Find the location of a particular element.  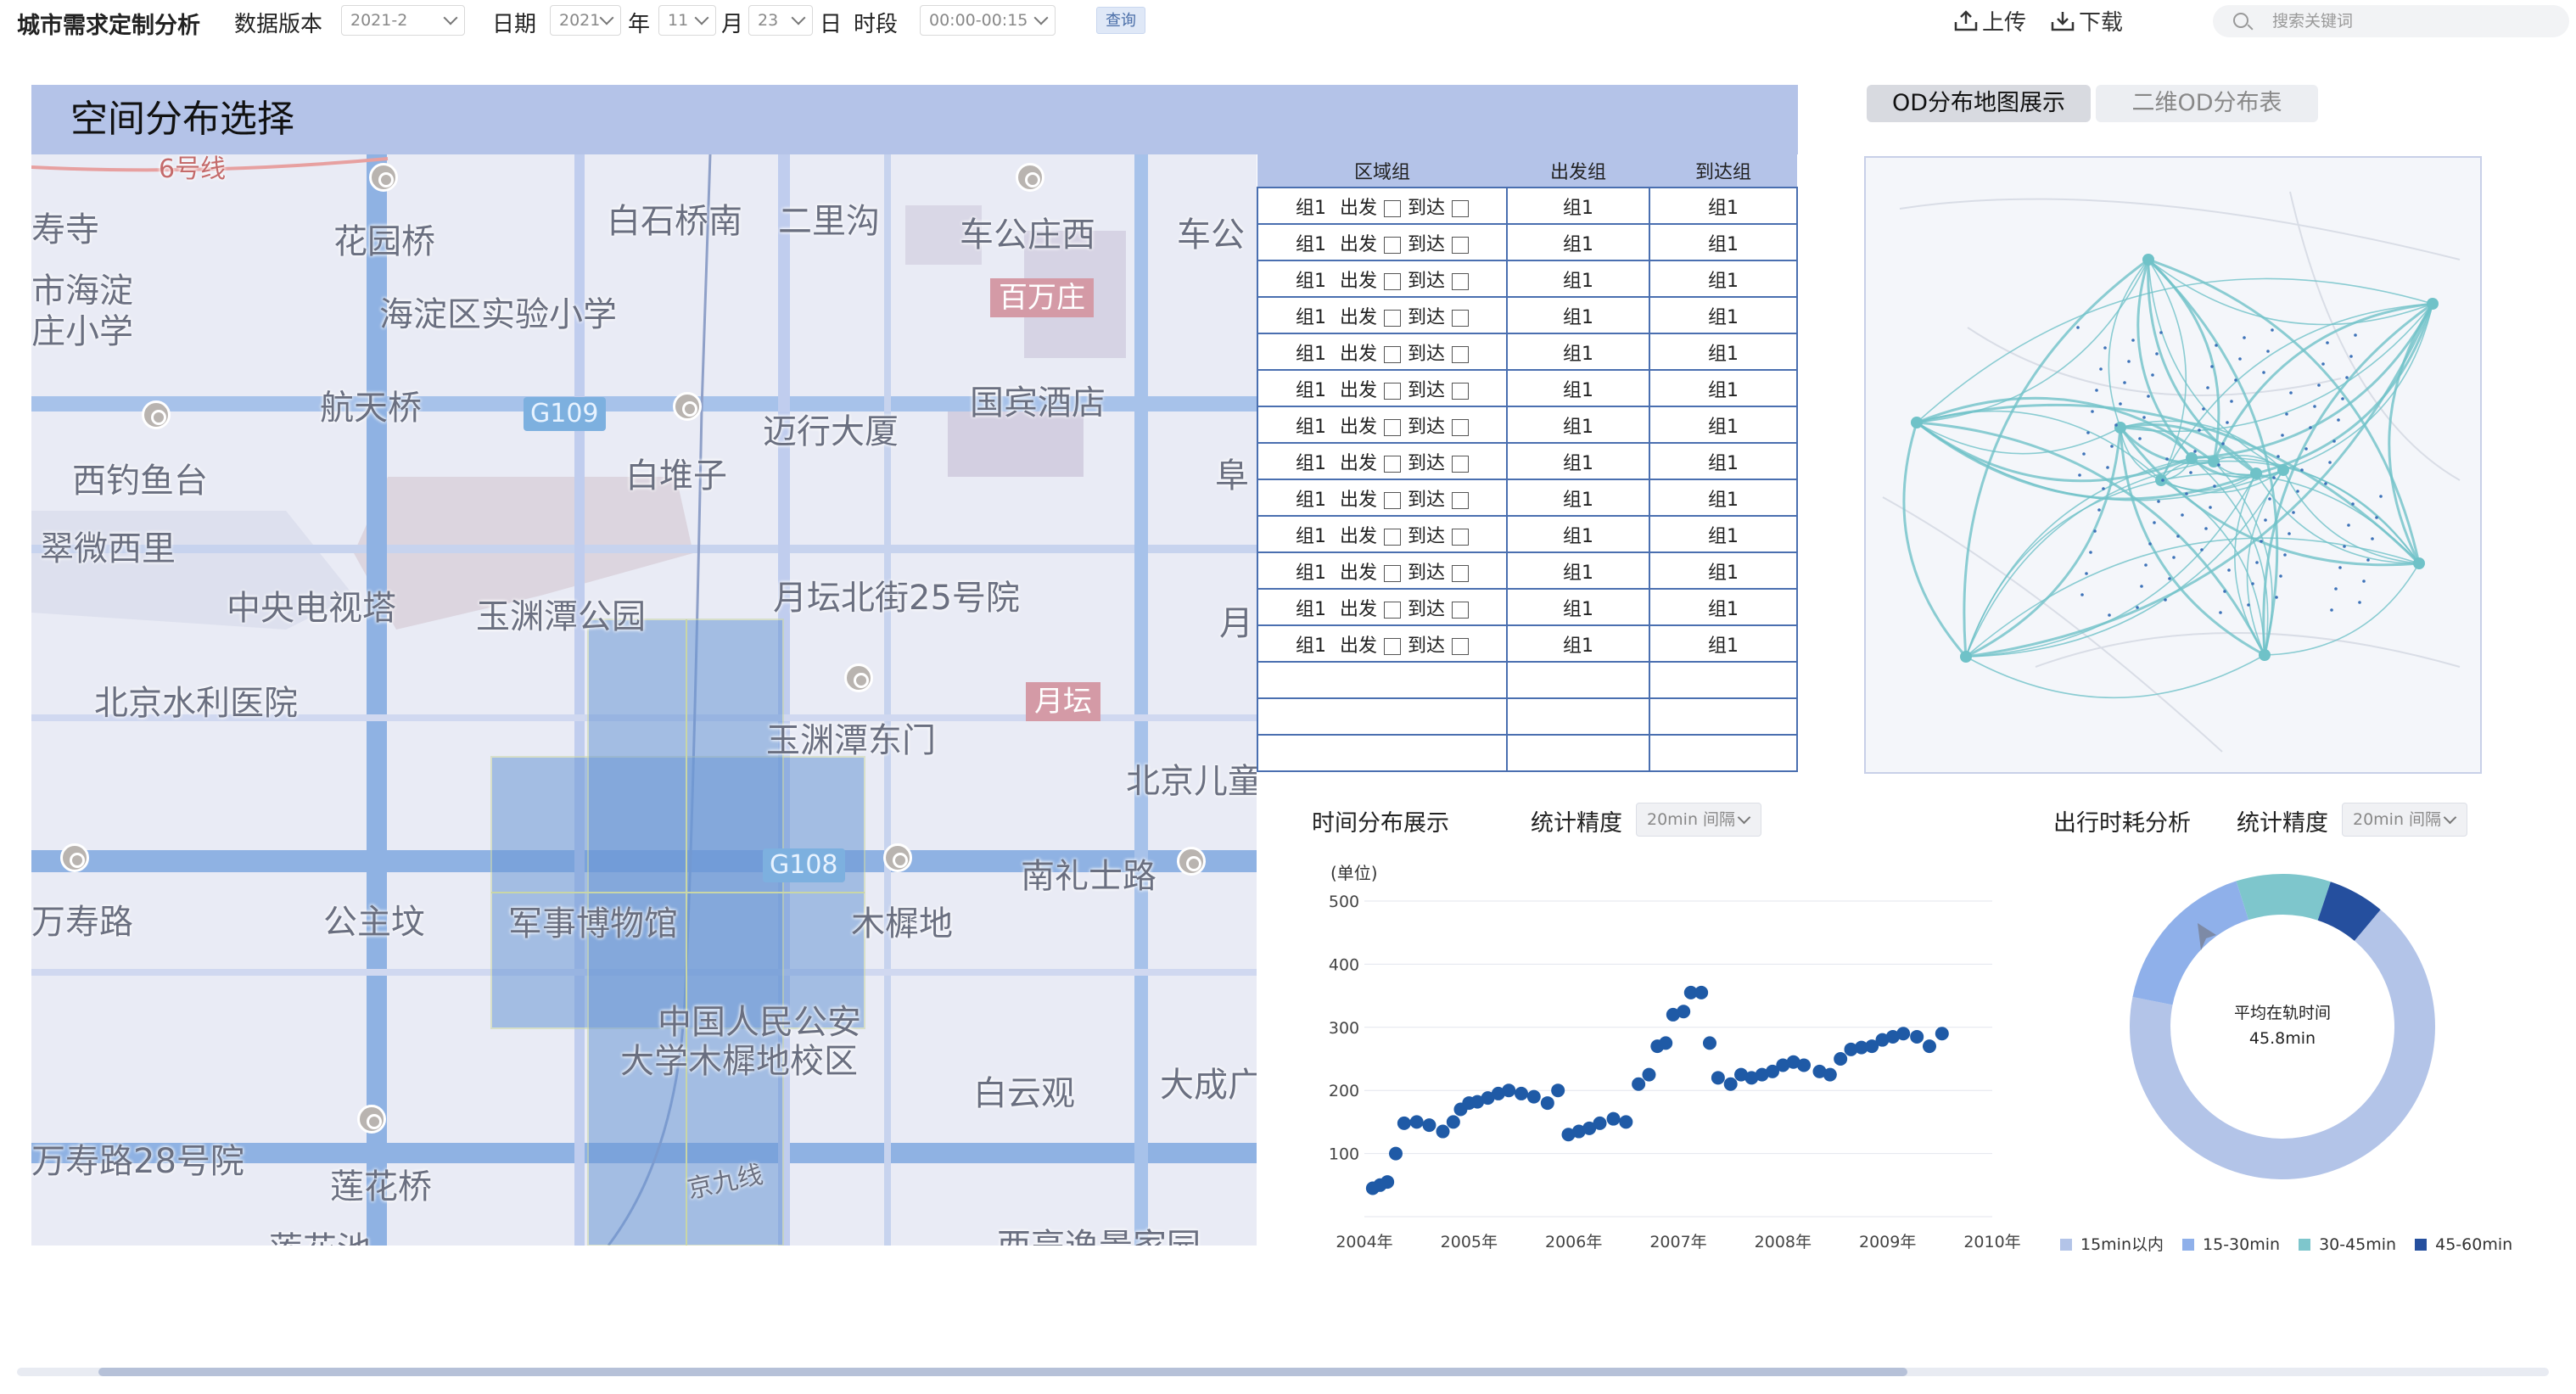

legend-item: 30-45min is located at coordinates (2347, 1245).